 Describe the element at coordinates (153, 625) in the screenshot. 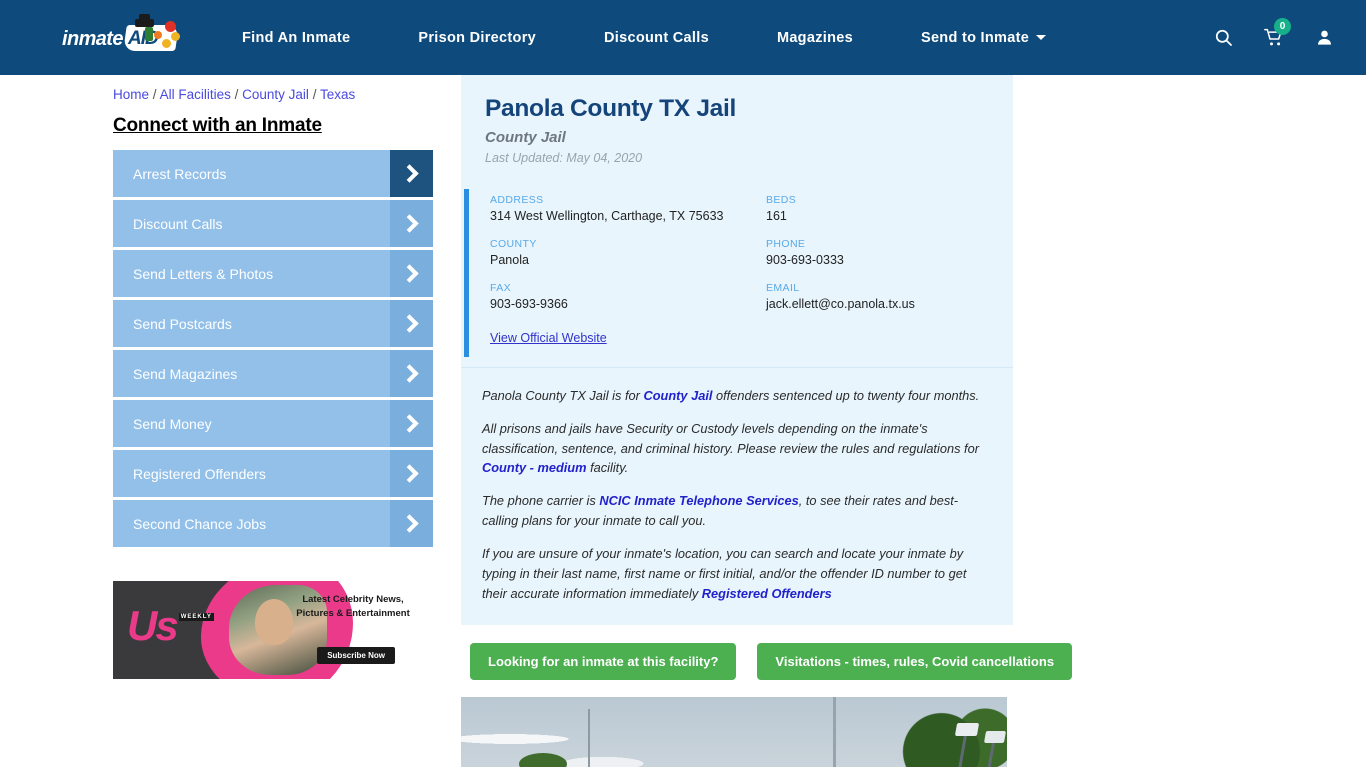

I see `ad-brand-name: Us` at that location.